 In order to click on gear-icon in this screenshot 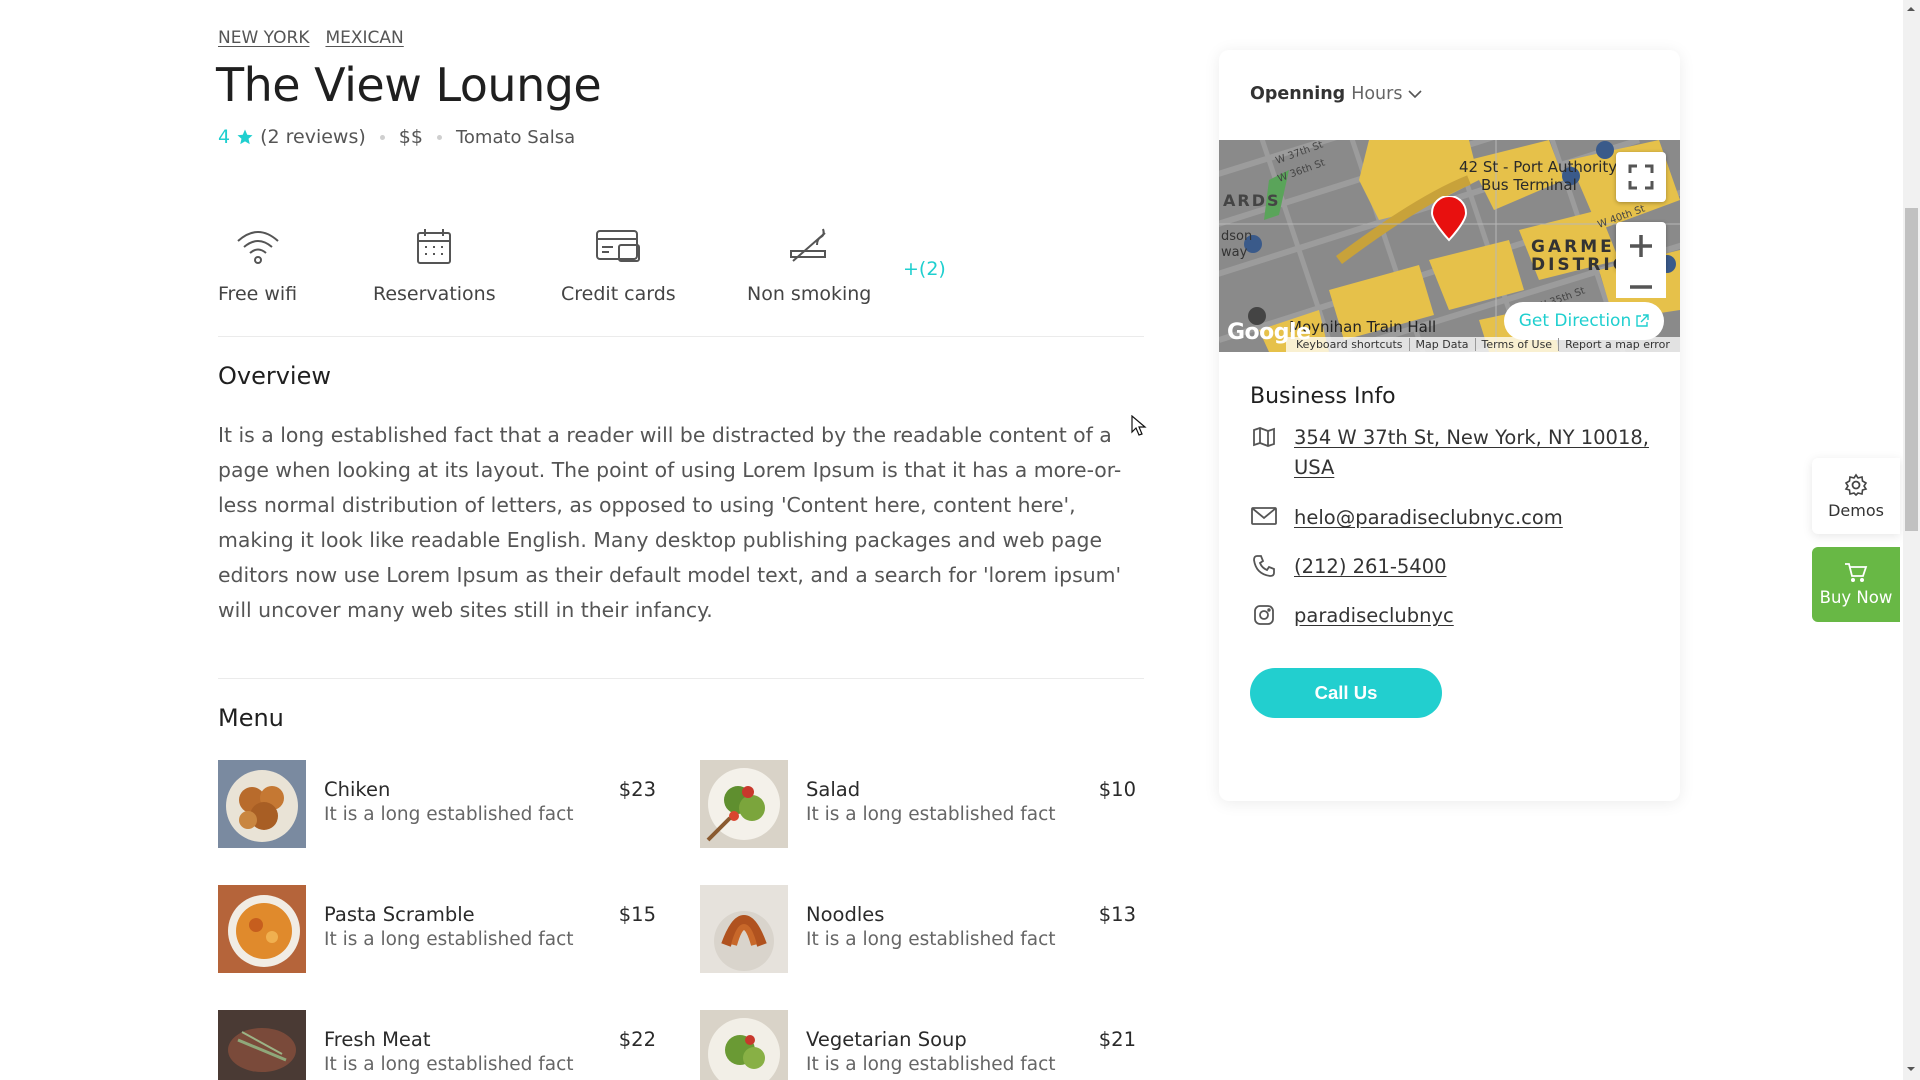, I will do `click(1856, 484)`.